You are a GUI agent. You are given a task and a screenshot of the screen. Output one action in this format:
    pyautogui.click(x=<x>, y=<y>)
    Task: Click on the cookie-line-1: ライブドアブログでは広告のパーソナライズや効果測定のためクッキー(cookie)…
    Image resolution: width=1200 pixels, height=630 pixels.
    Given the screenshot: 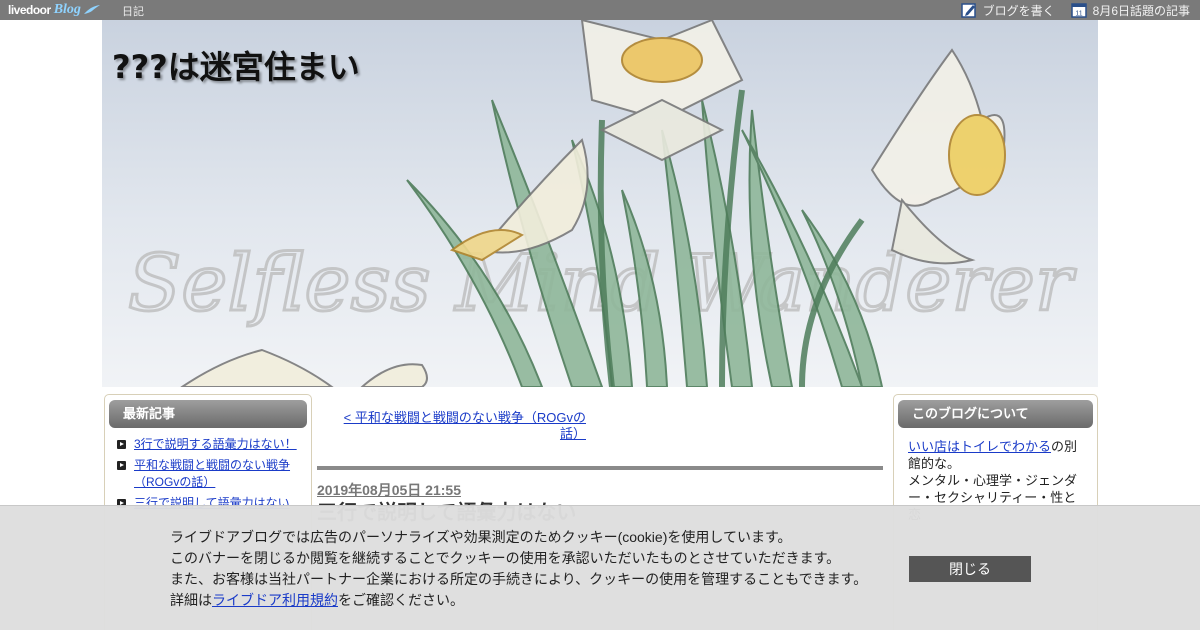 What is the action you would take?
    pyautogui.click(x=481, y=537)
    